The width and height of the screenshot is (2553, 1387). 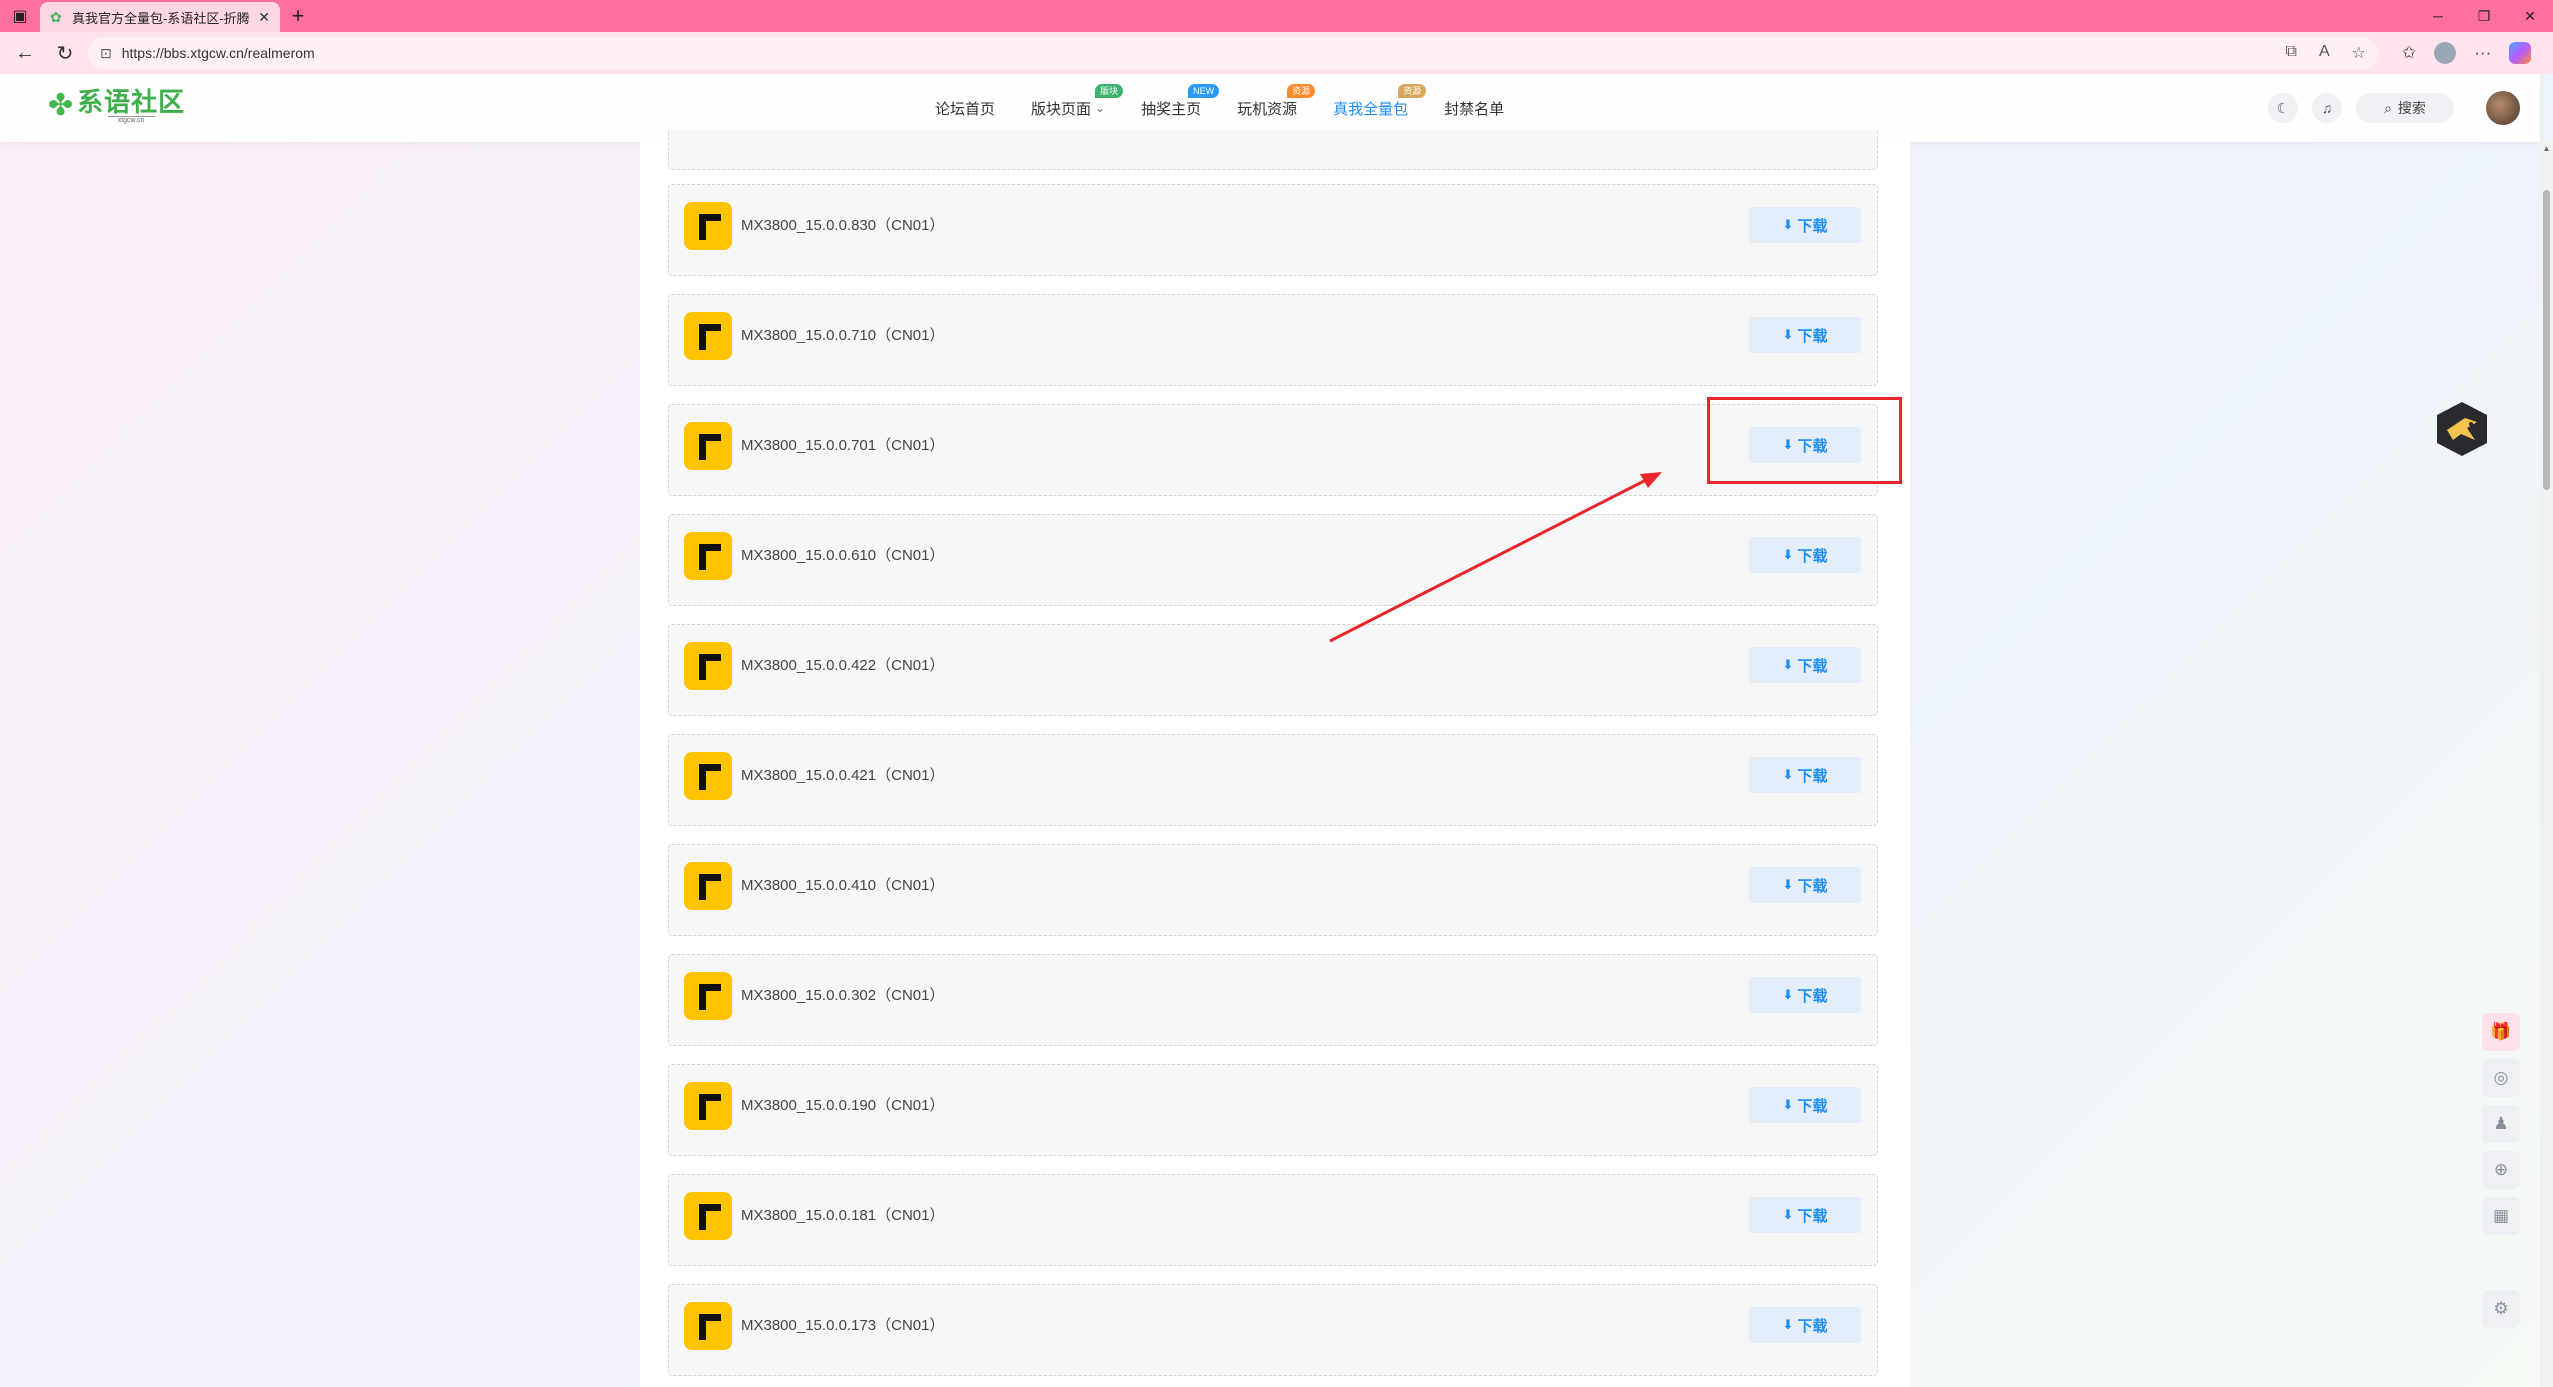 I want to click on new-tab-button: +, so click(x=298, y=16).